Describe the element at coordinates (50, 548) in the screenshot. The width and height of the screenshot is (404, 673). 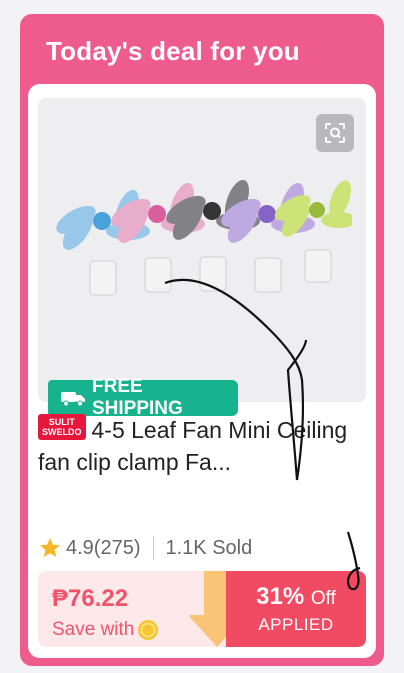
I see `star-icon` at that location.